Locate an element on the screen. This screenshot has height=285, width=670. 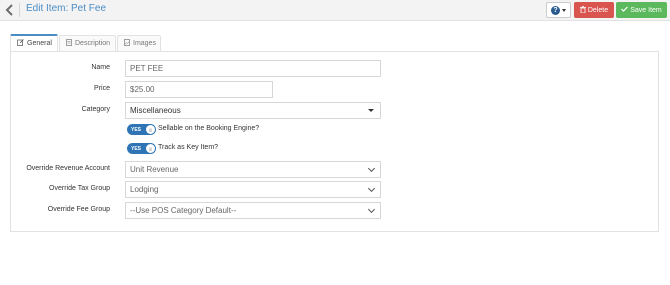
save-item-button: Save Item is located at coordinates (641, 10).